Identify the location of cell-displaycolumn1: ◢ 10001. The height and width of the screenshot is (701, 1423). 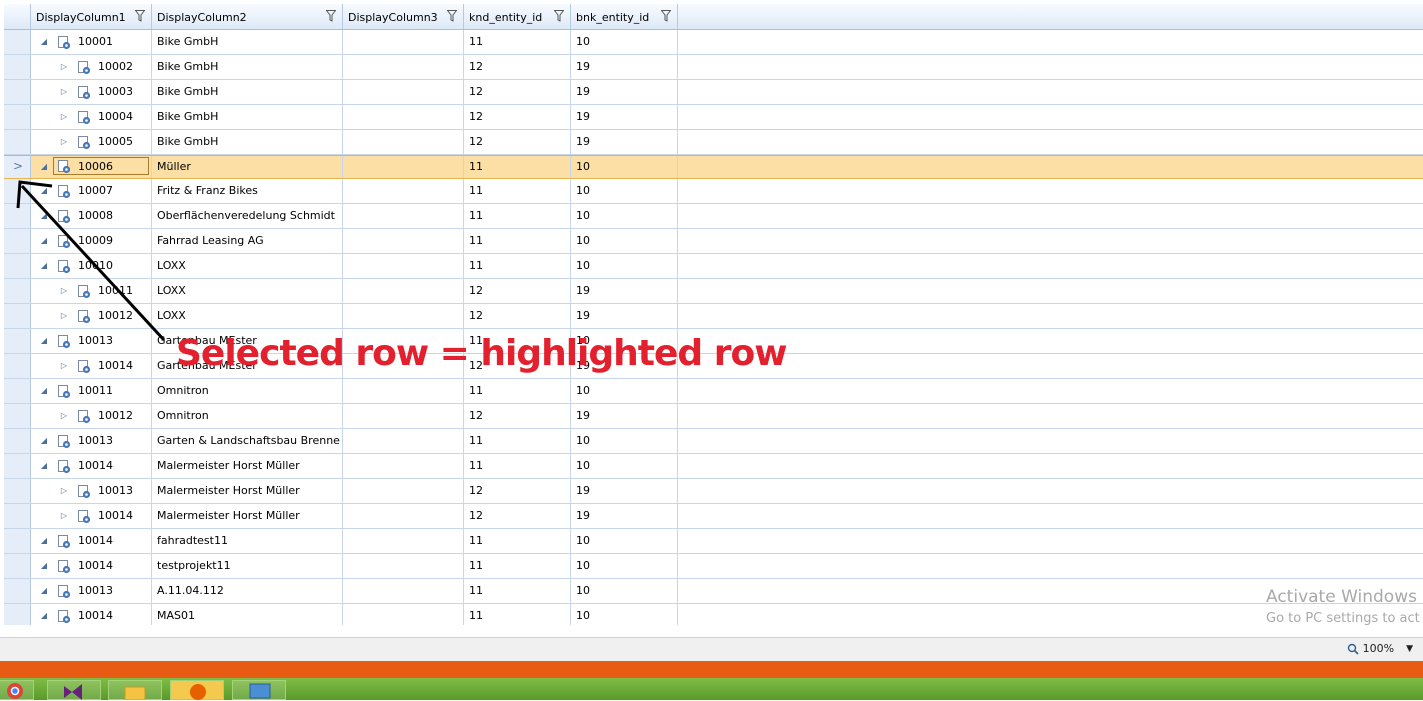
(91, 42).